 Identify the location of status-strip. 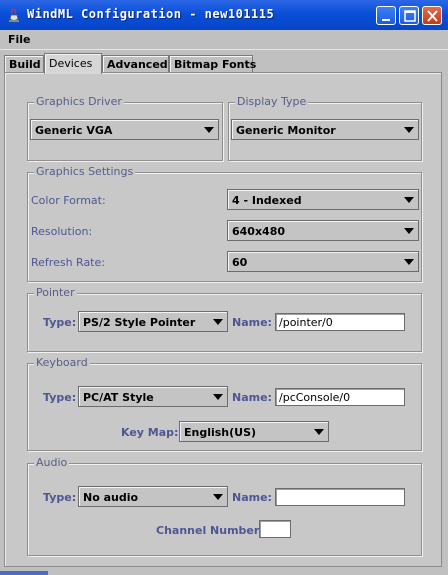
(224, 573).